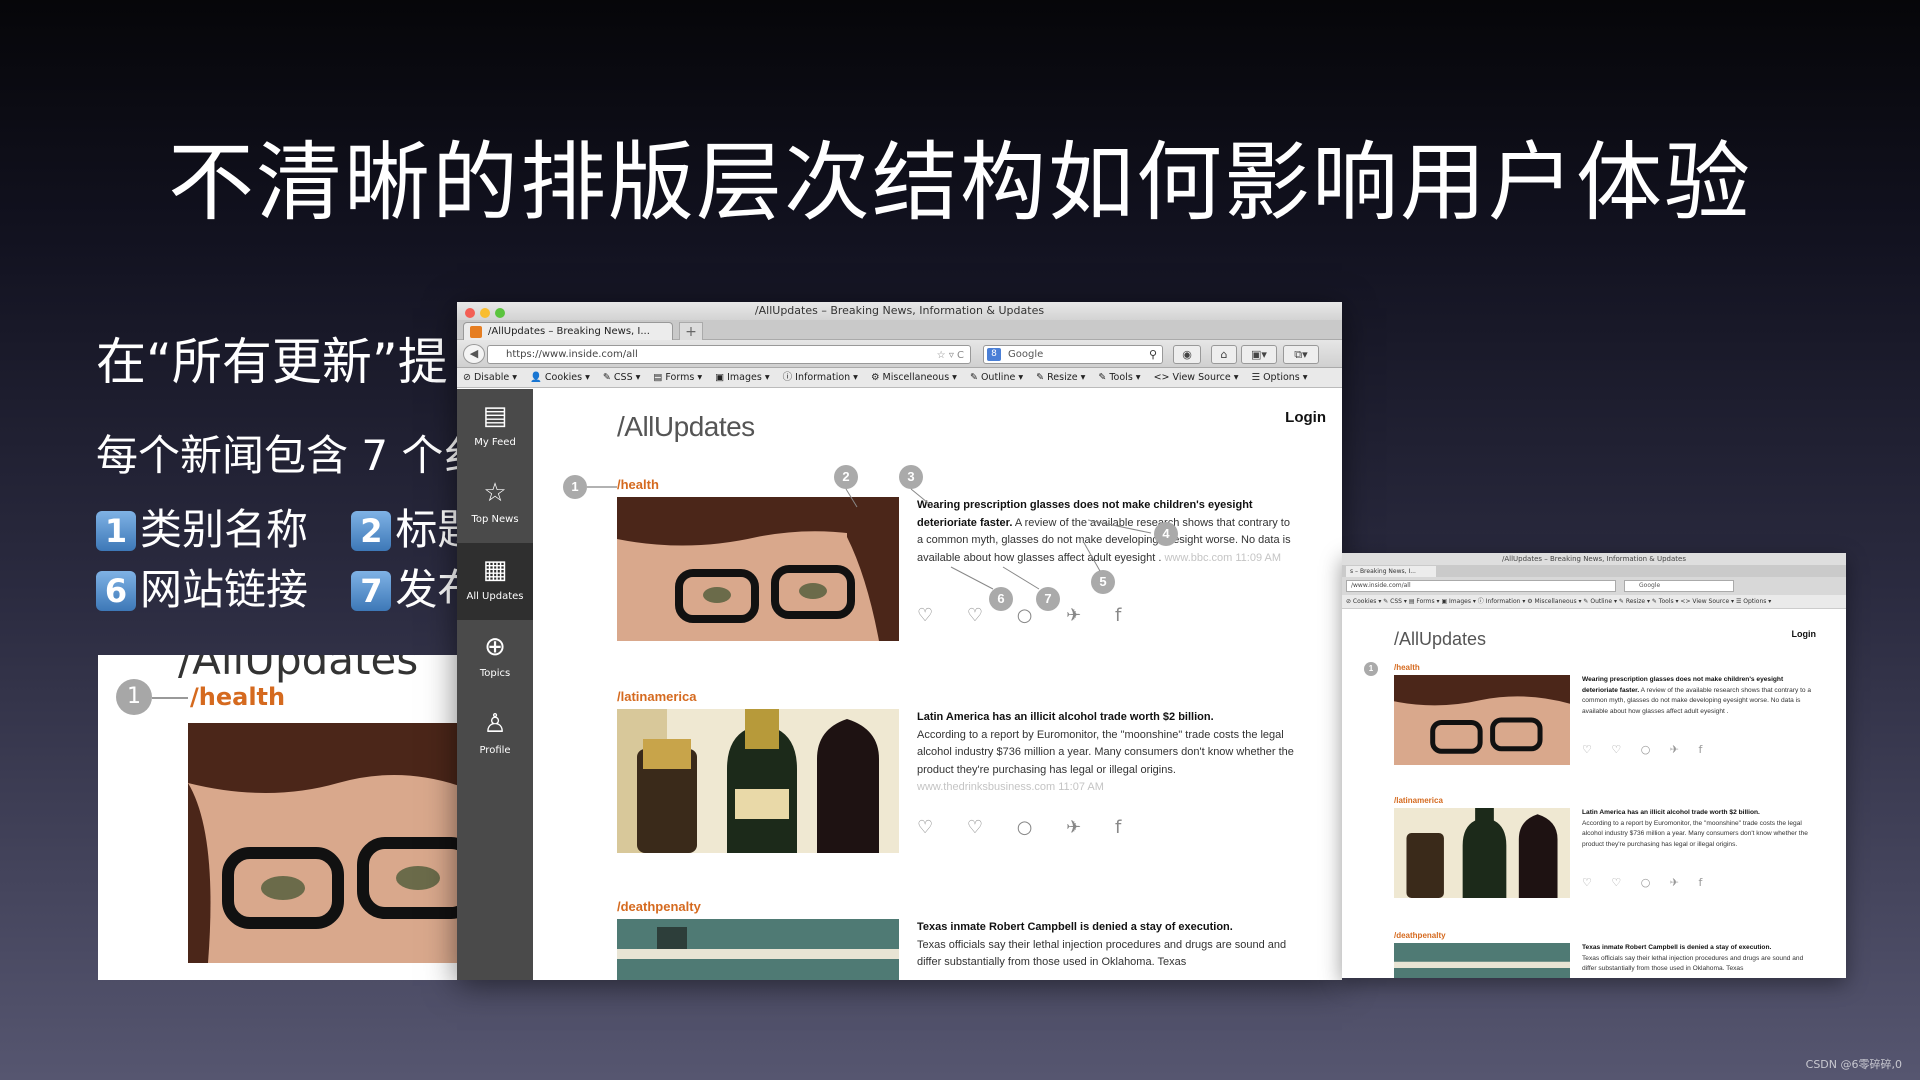 The width and height of the screenshot is (1920, 1080). I want to click on bullet-line-2: 每个新闻包含 7 个纟, so click(291, 455).